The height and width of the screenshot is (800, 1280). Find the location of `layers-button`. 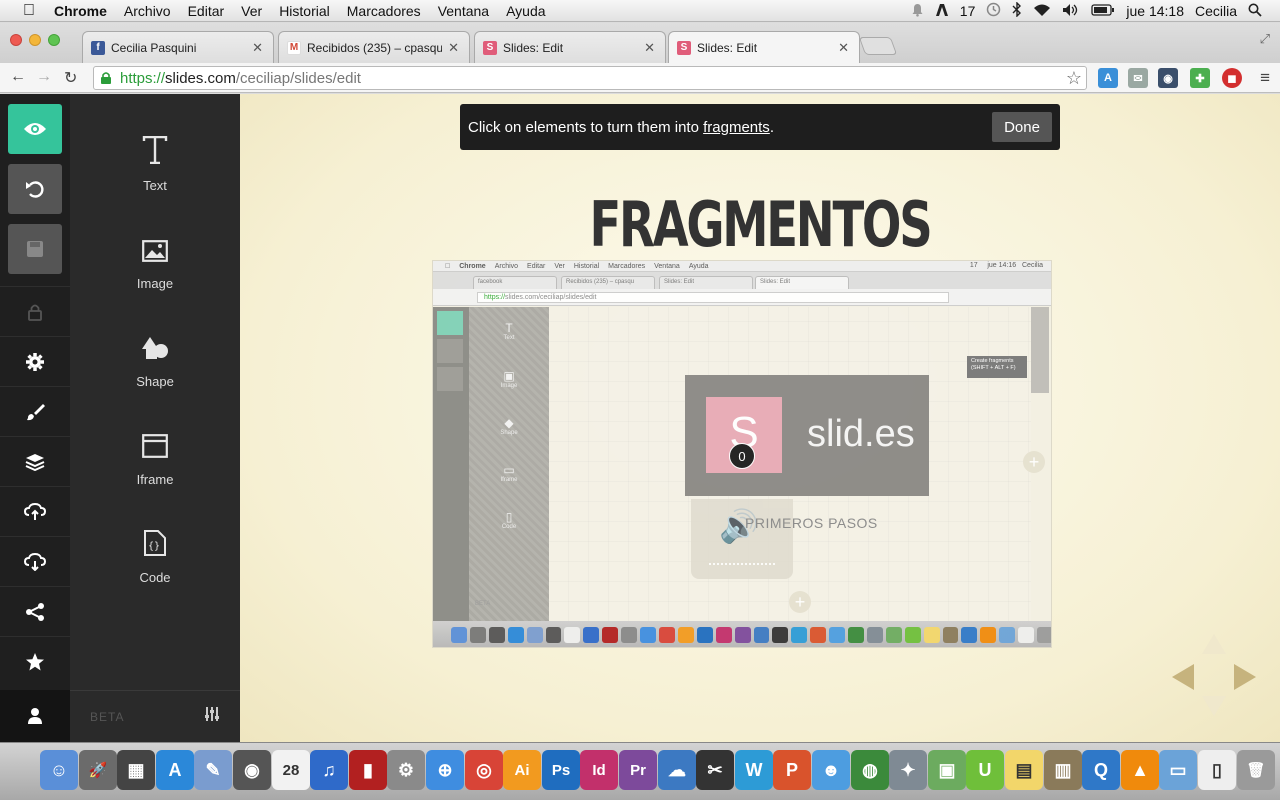

layers-button is located at coordinates (35, 461).